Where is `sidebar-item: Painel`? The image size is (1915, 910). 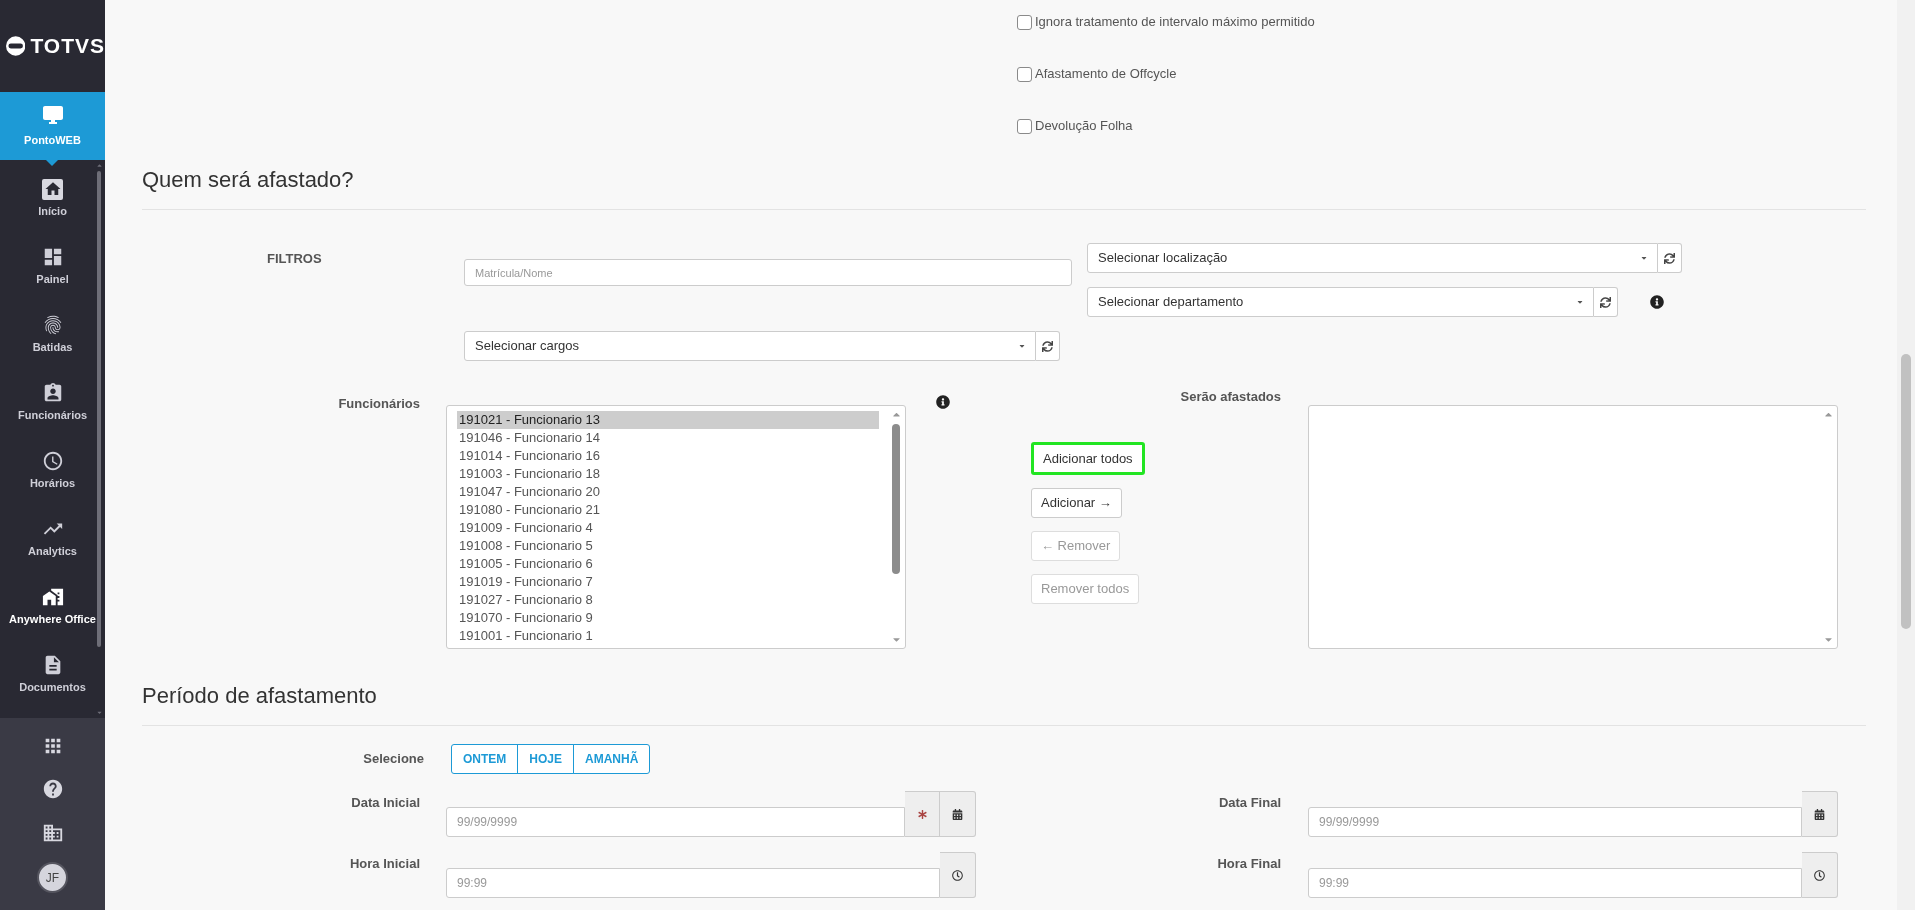
sidebar-item: Painel is located at coordinates (52, 266).